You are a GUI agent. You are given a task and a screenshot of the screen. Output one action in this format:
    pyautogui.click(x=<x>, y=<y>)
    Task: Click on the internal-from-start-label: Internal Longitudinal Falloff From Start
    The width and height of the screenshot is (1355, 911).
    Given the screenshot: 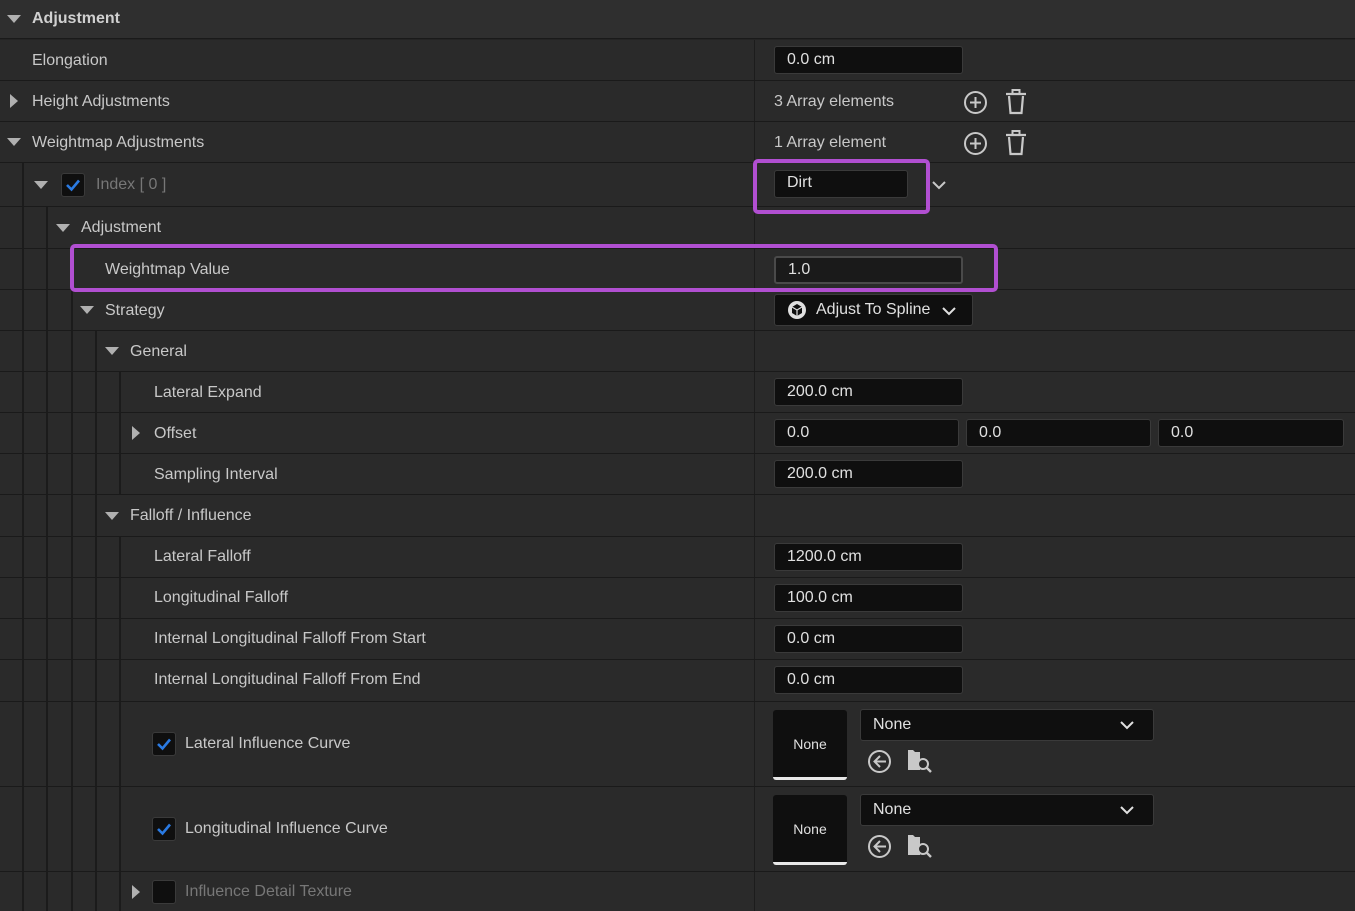 What is the action you would take?
    pyautogui.click(x=290, y=638)
    